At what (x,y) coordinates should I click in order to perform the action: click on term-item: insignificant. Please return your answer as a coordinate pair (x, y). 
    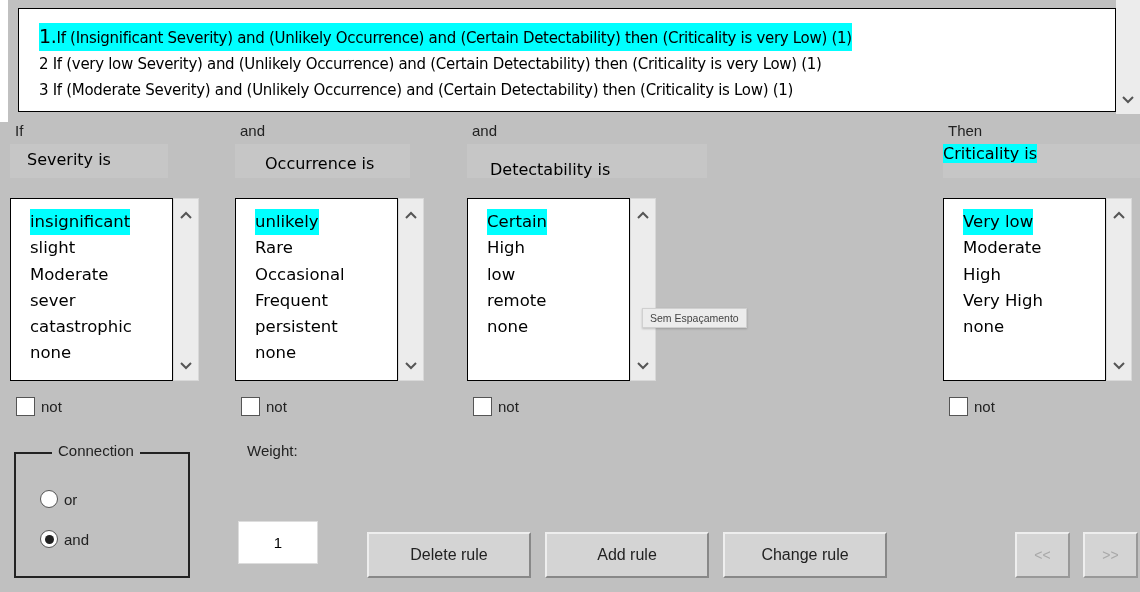
    Looking at the image, I should click on (80, 222).